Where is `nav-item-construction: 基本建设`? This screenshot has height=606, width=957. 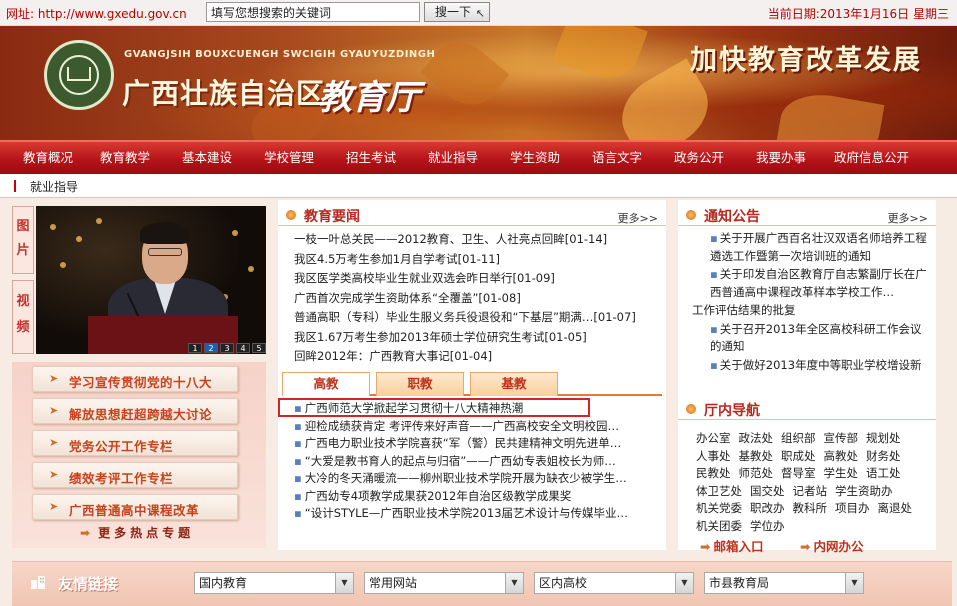 nav-item-construction: 基本建设 is located at coordinates (207, 158).